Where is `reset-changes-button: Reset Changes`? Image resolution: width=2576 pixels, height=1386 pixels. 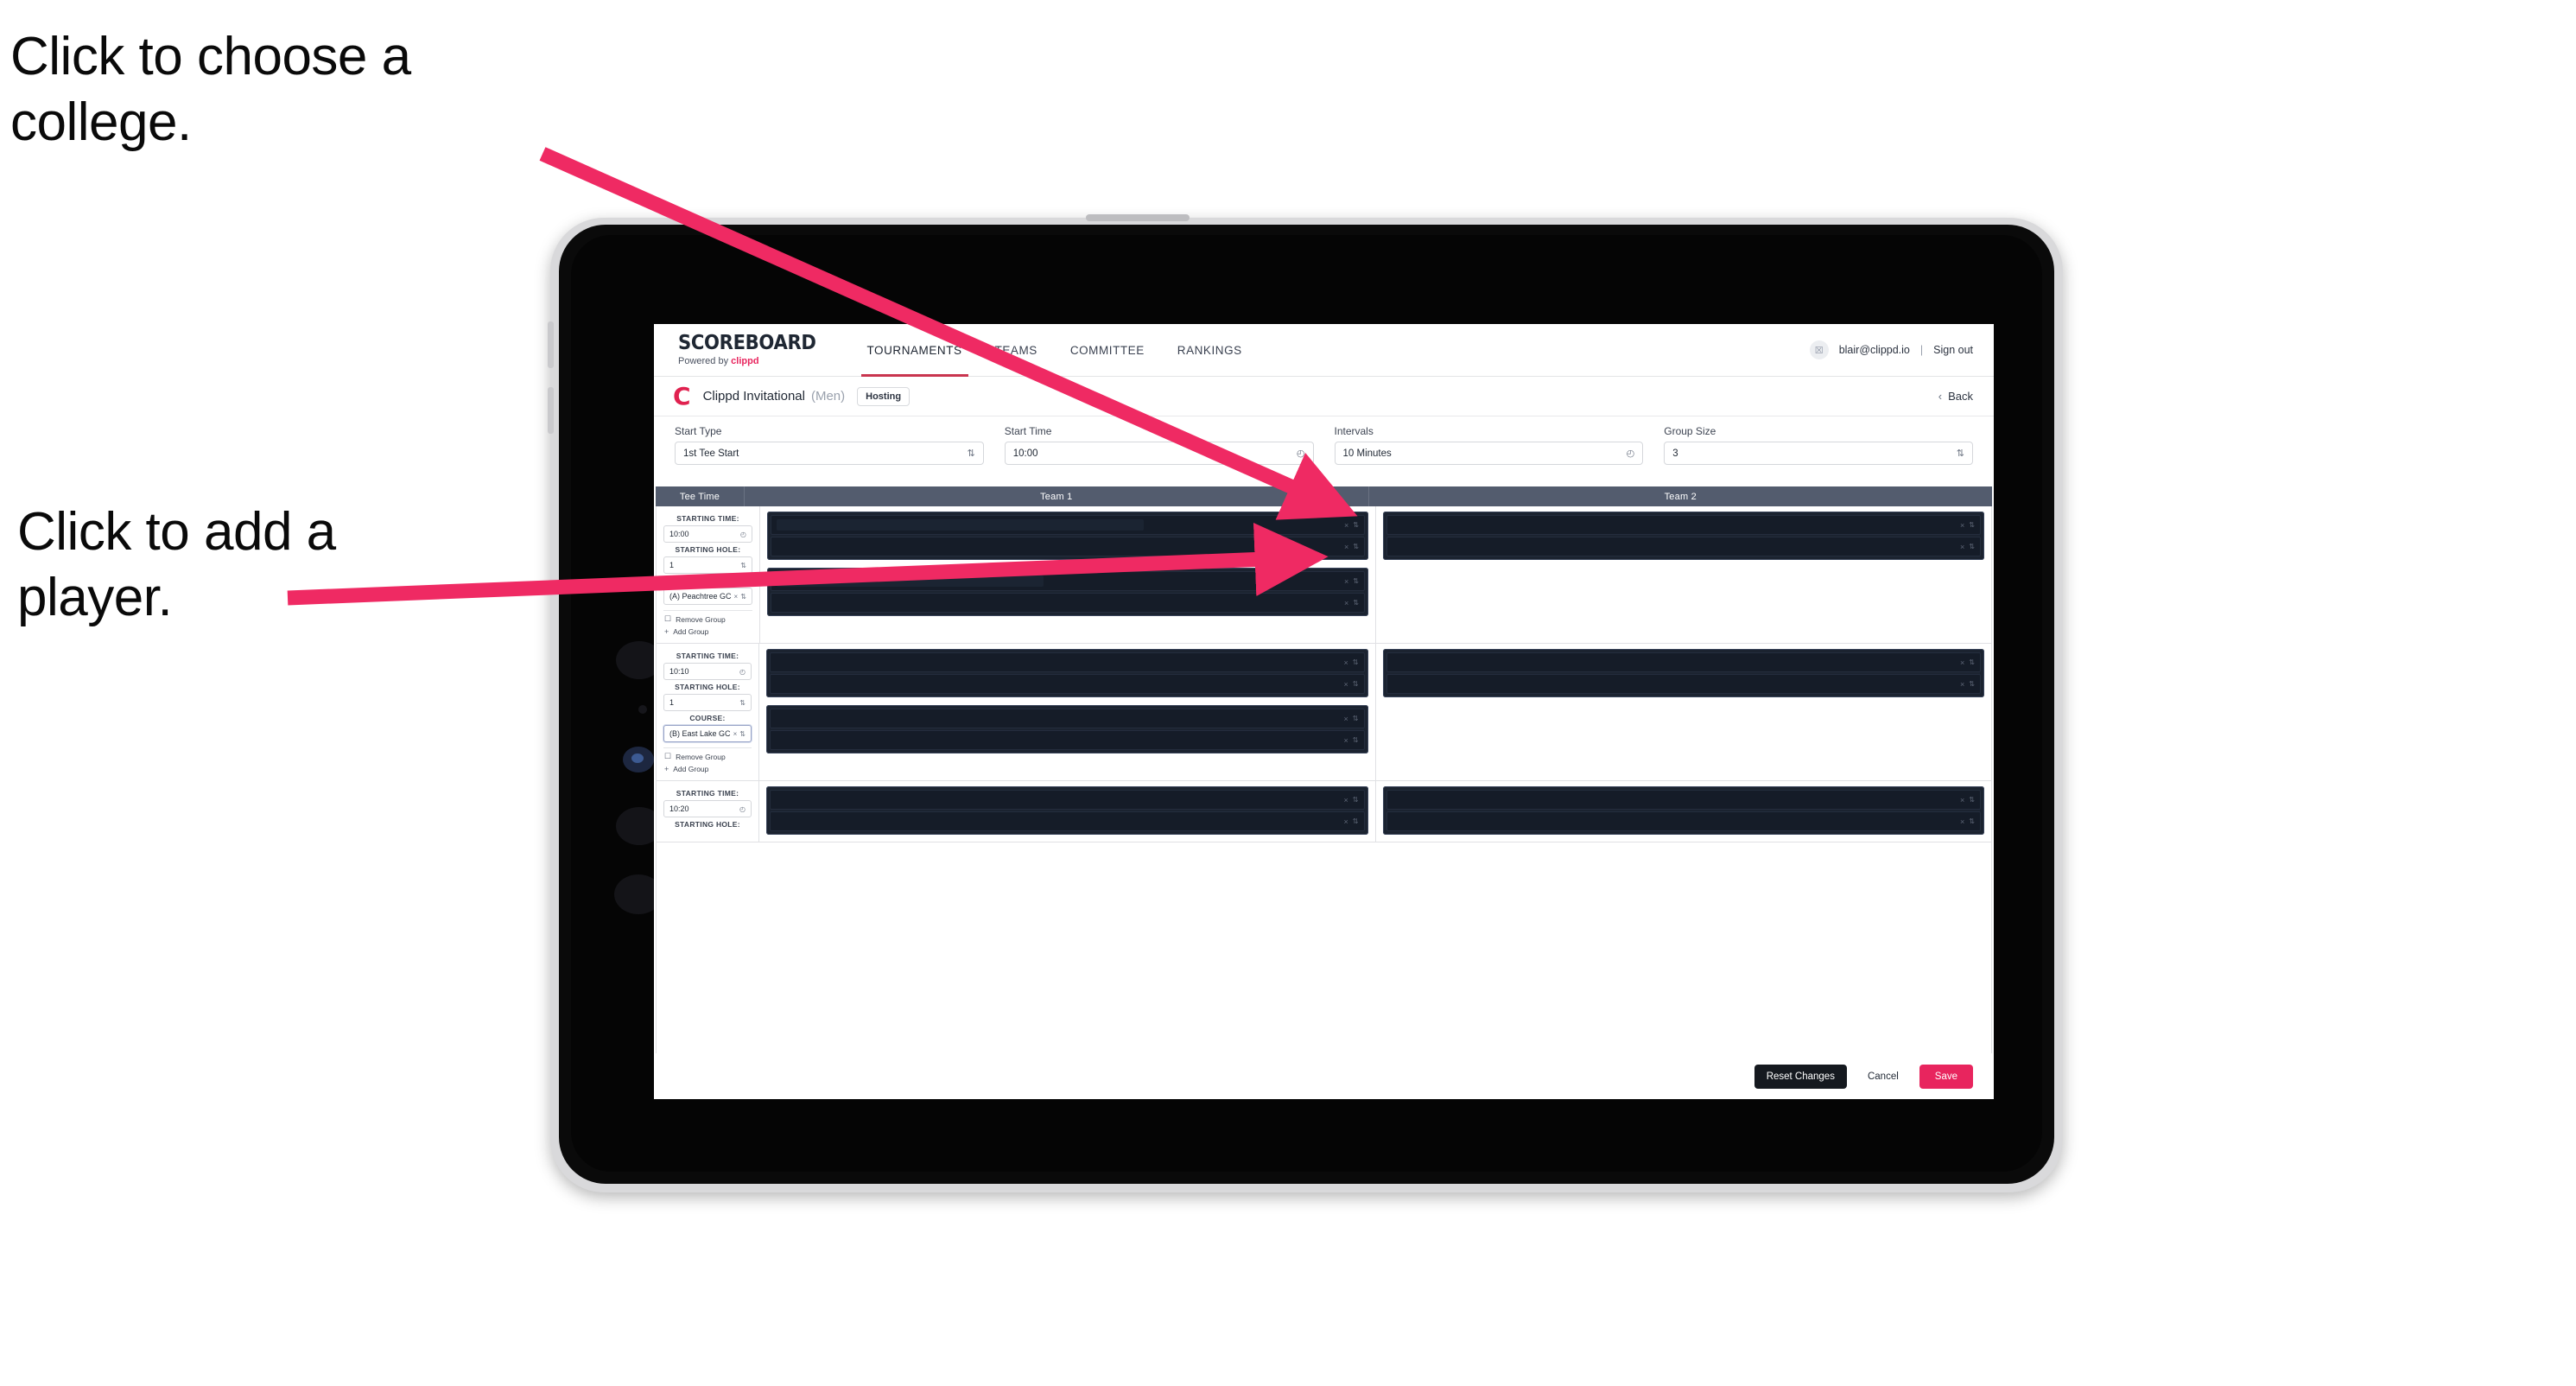
reset-changes-button: Reset Changes is located at coordinates (1800, 1076).